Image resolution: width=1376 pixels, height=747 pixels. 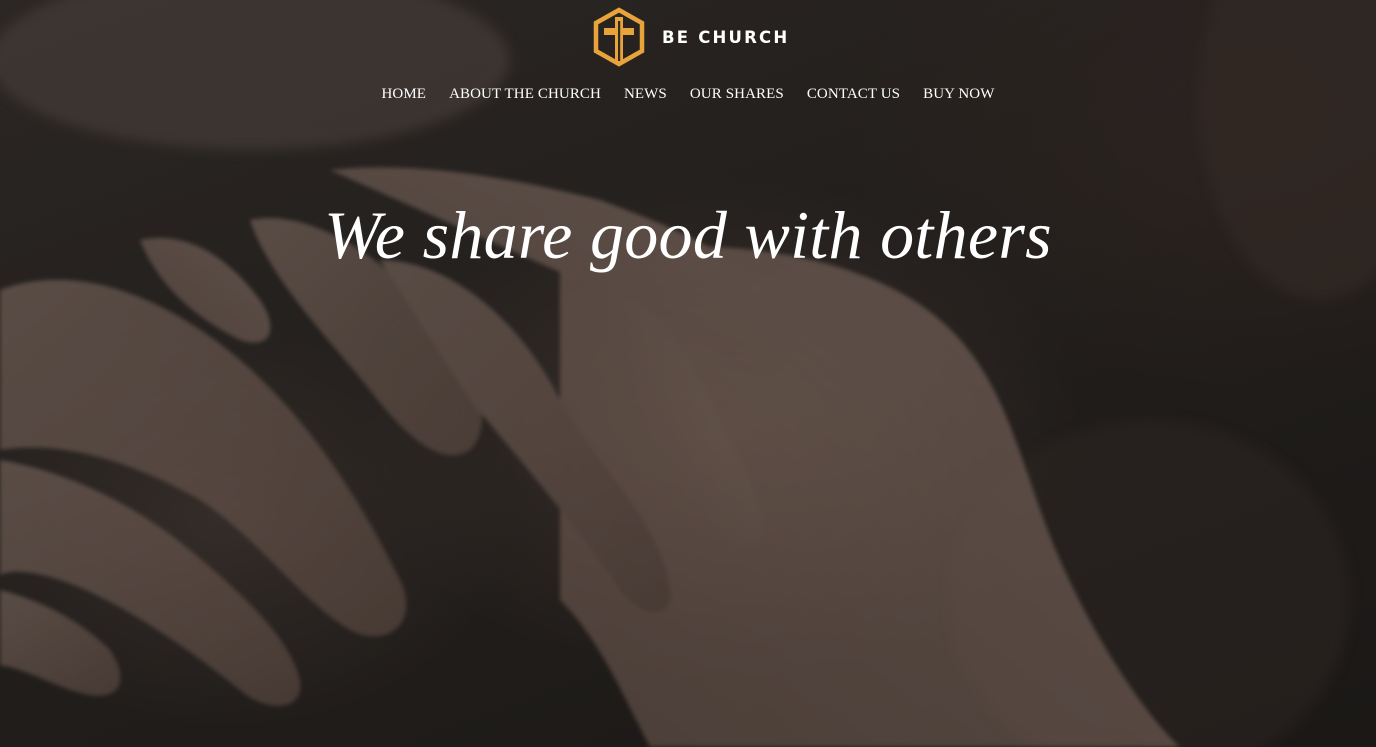 What do you see at coordinates (958, 94) in the screenshot?
I see `nav-item-buy-now: BUY NOW` at bounding box center [958, 94].